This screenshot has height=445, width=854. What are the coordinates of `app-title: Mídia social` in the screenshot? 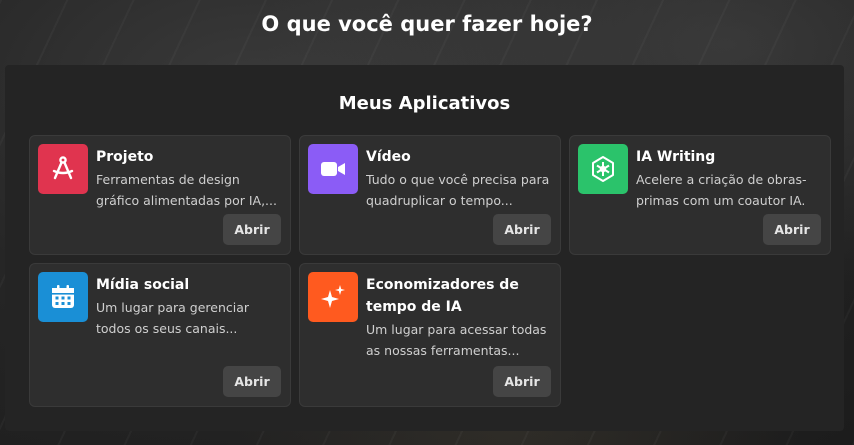 It's located at (143, 285).